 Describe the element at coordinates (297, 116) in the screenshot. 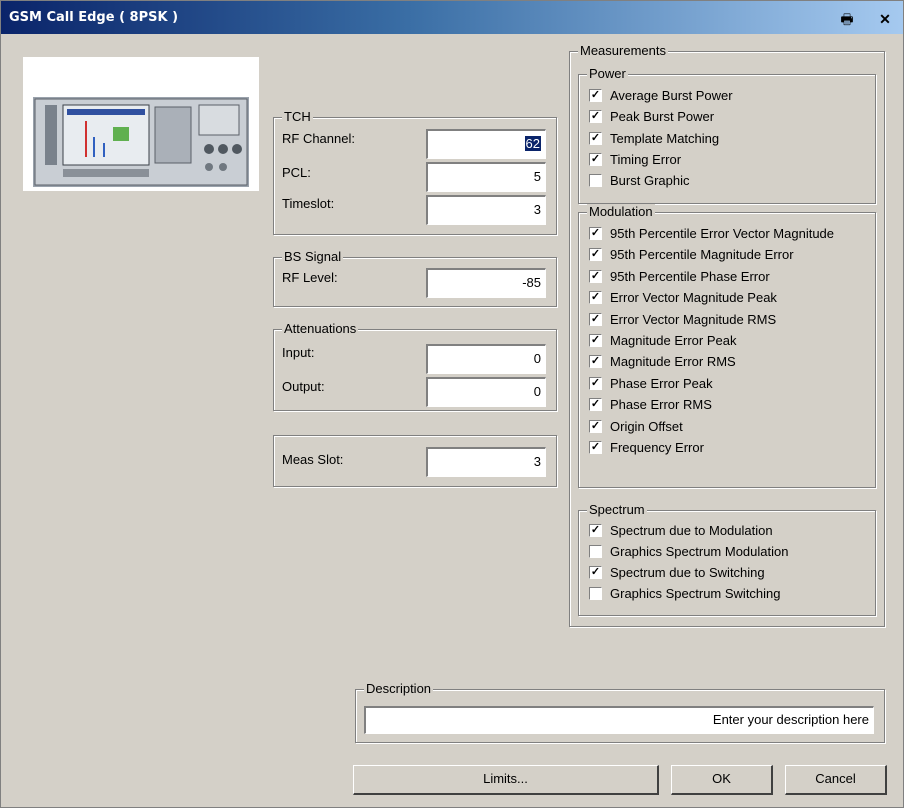

I see `tch-legend: TCH` at that location.